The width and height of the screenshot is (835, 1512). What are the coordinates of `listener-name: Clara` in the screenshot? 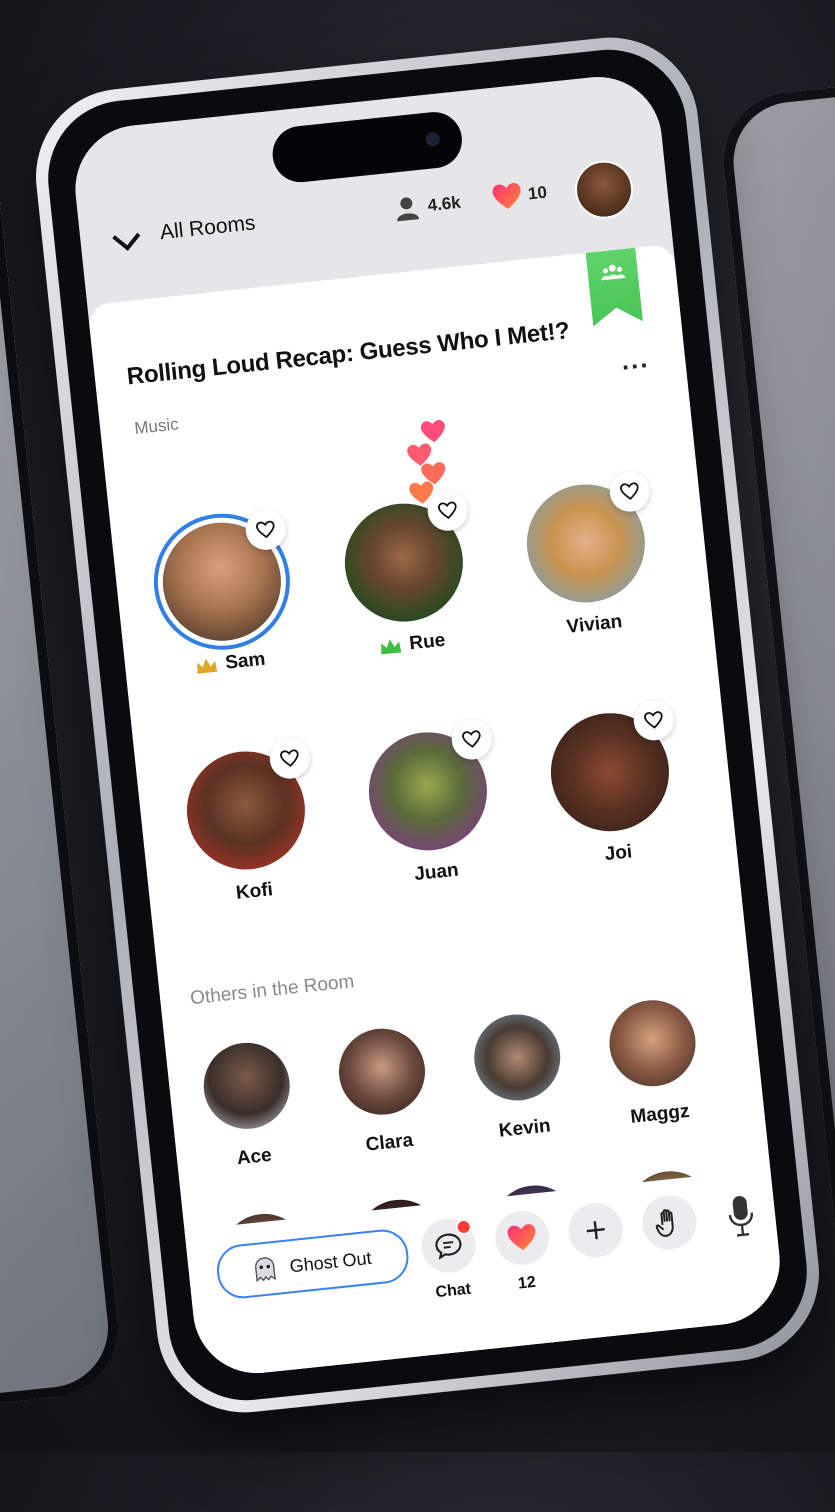 It's located at (389, 1142).